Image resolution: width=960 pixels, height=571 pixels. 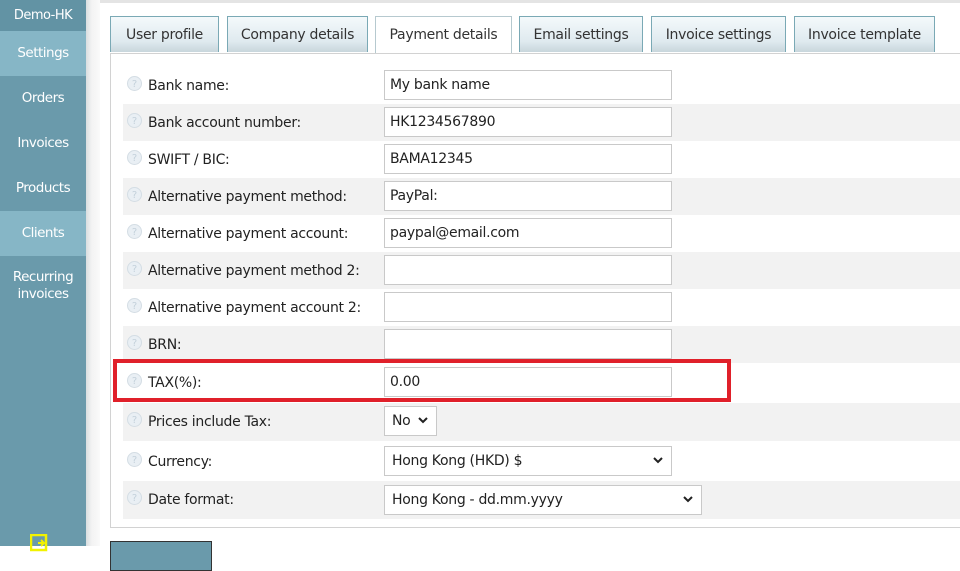 What do you see at coordinates (175, 383) in the screenshot?
I see `tax-label: TAX(%):` at bounding box center [175, 383].